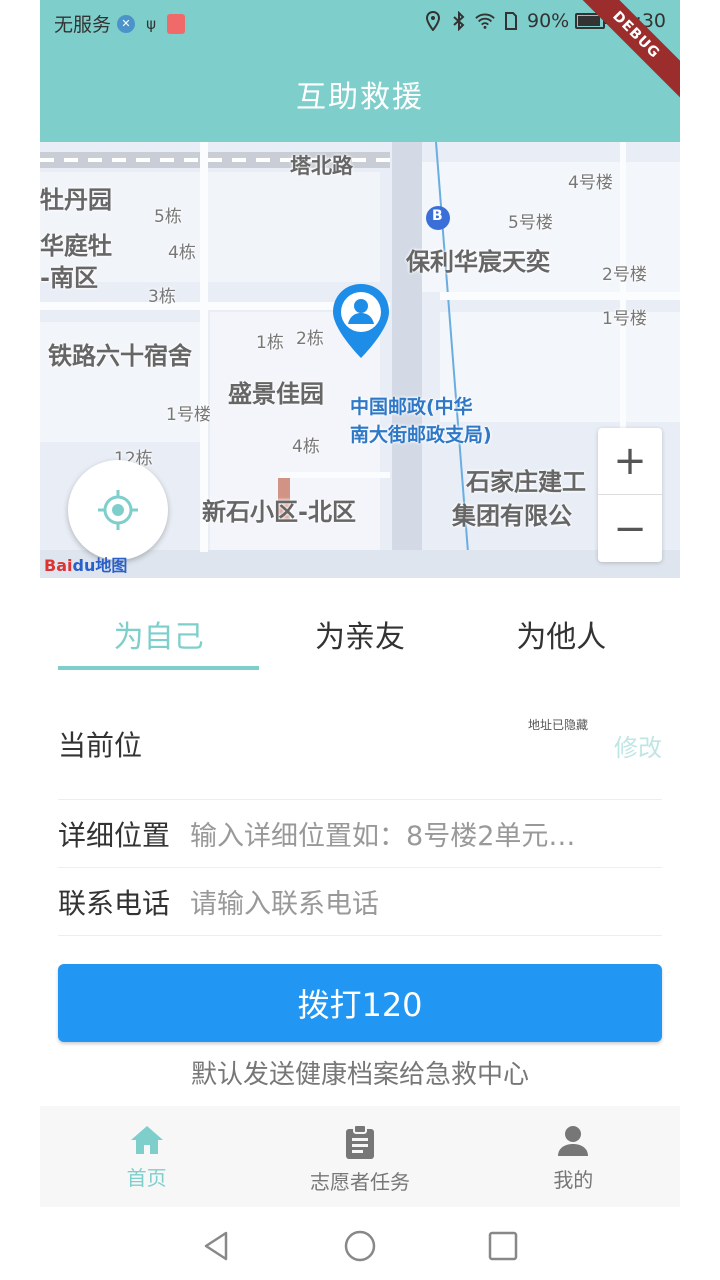  What do you see at coordinates (573, 1141) in the screenshot?
I see `person-icon` at bounding box center [573, 1141].